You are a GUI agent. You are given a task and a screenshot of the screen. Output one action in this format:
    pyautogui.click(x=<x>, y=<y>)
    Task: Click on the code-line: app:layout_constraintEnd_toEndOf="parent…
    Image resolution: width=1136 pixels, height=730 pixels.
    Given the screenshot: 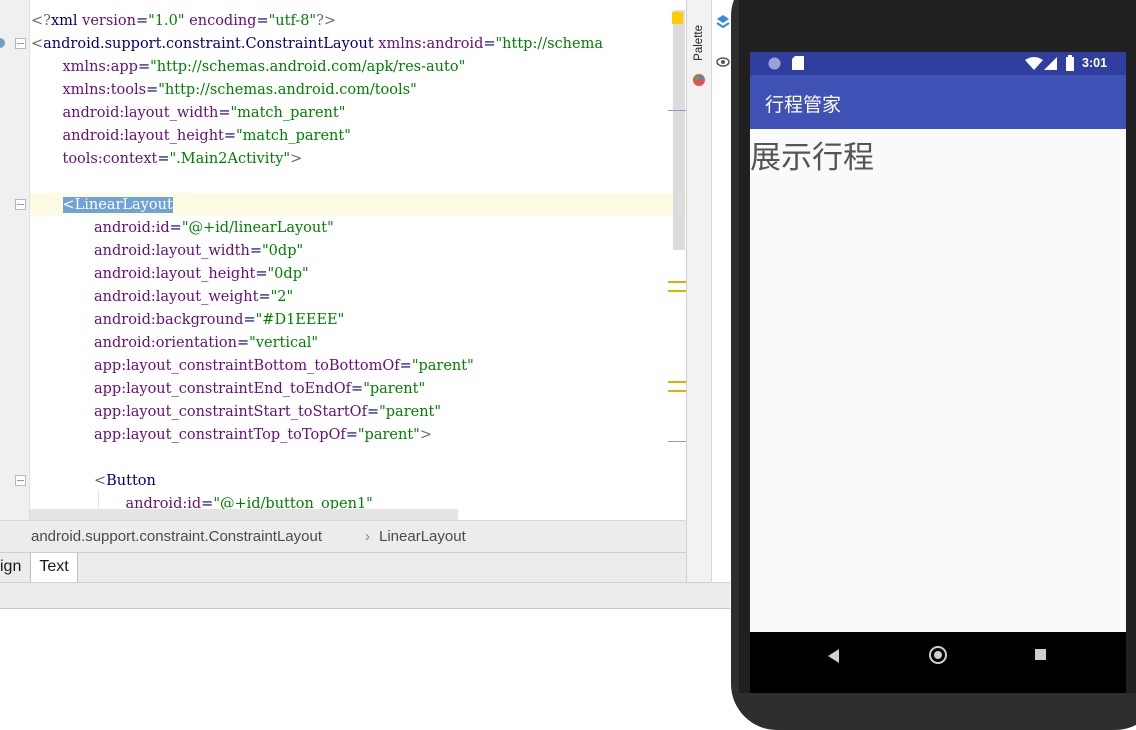 What is the action you would take?
    pyautogui.click(x=259, y=389)
    